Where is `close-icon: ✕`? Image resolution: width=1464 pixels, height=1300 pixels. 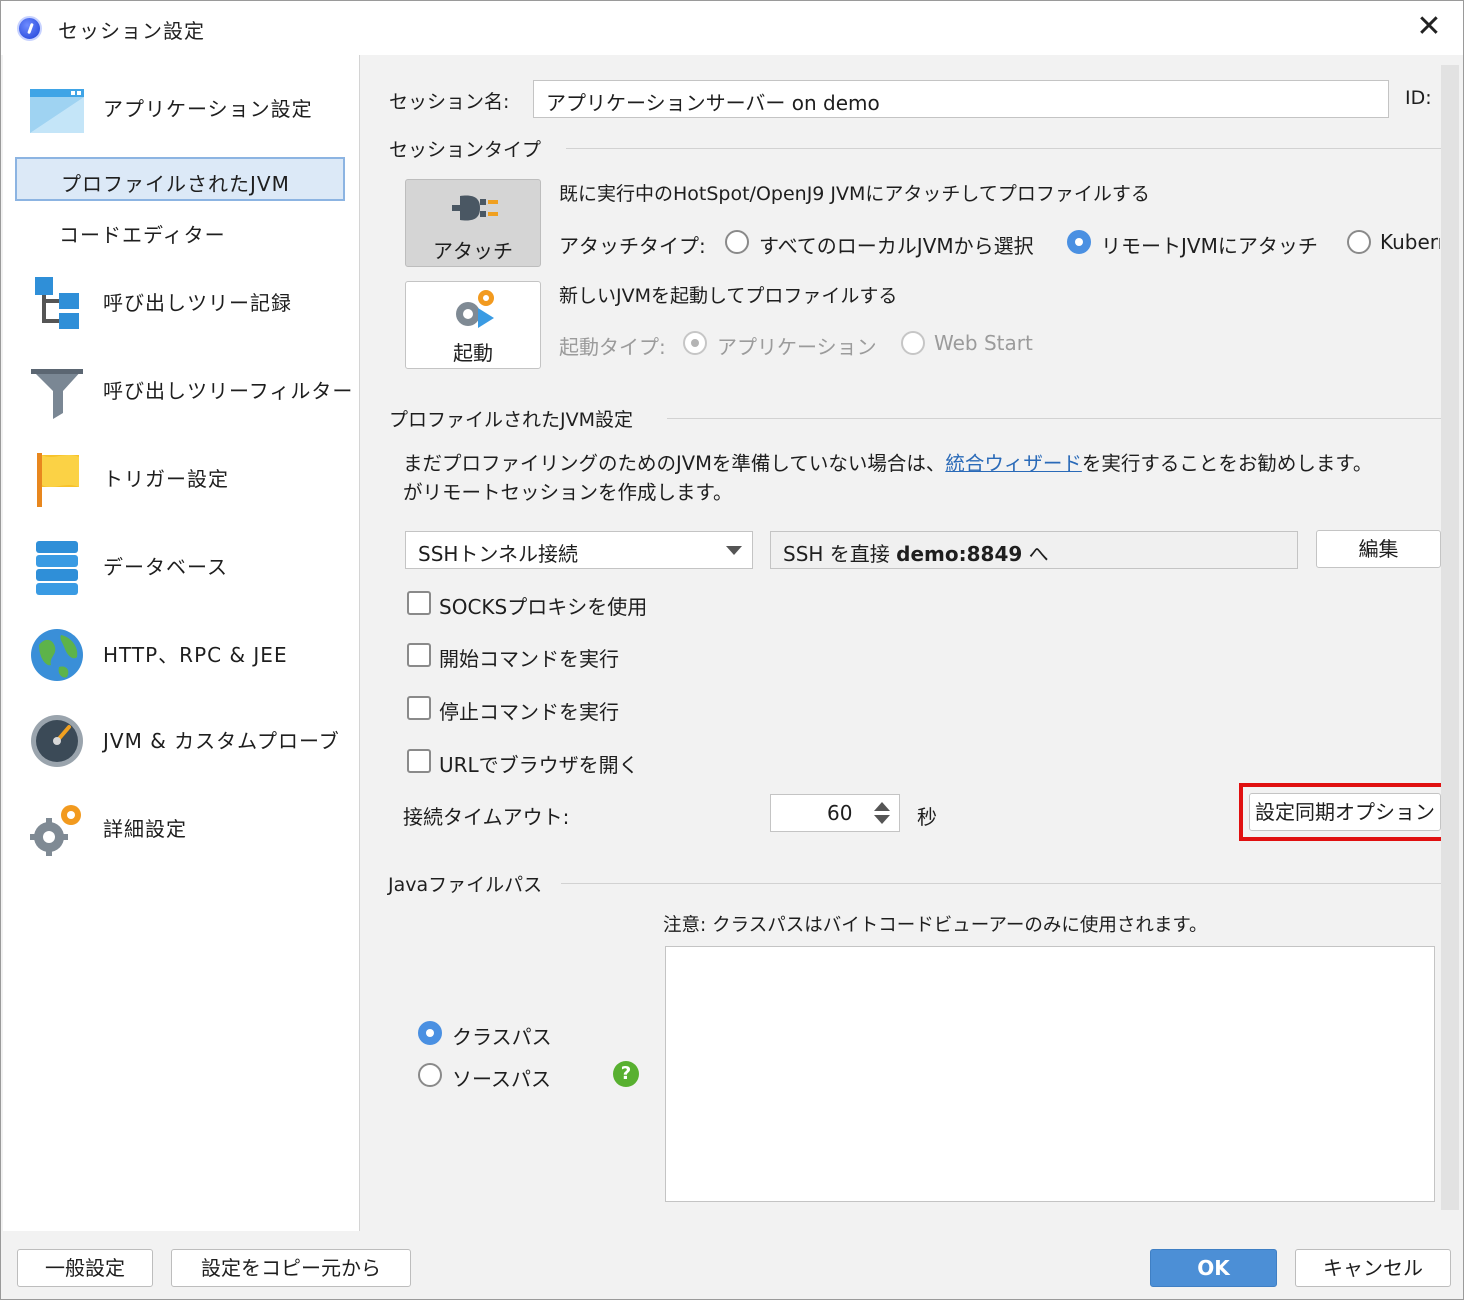 close-icon: ✕ is located at coordinates (1429, 27).